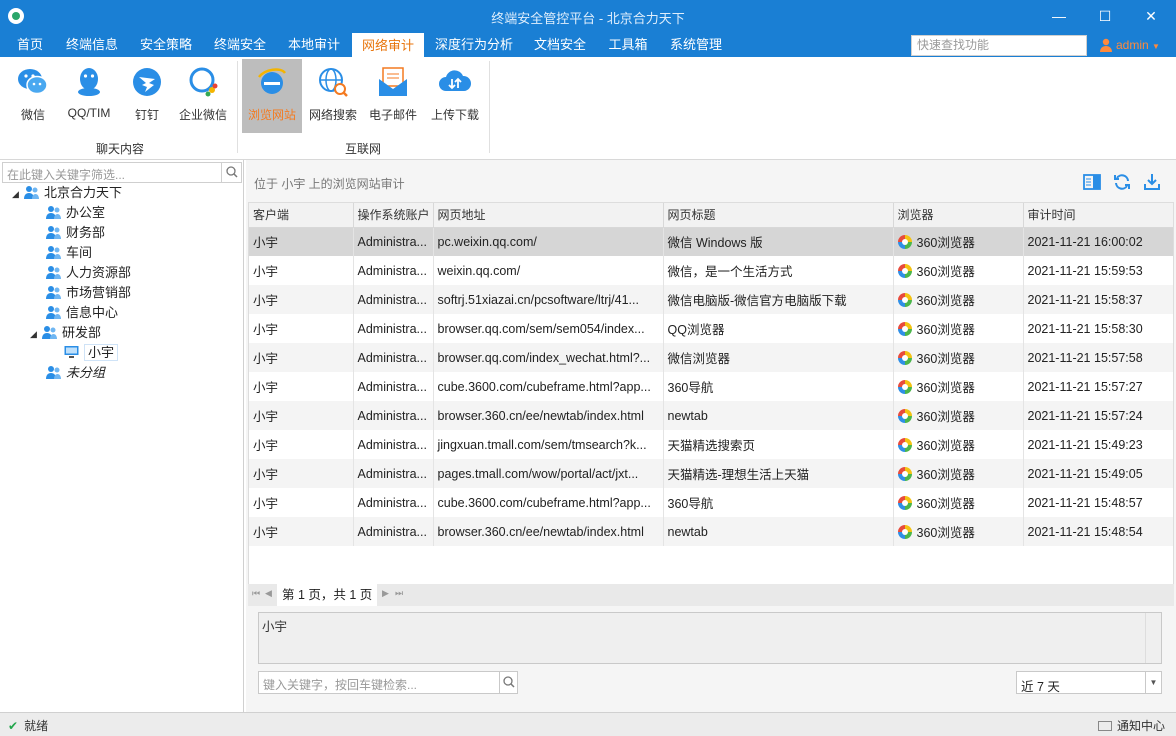 This screenshot has height=736, width=1176. I want to click on menu-terminal-security: 终端安全, so click(240, 44).